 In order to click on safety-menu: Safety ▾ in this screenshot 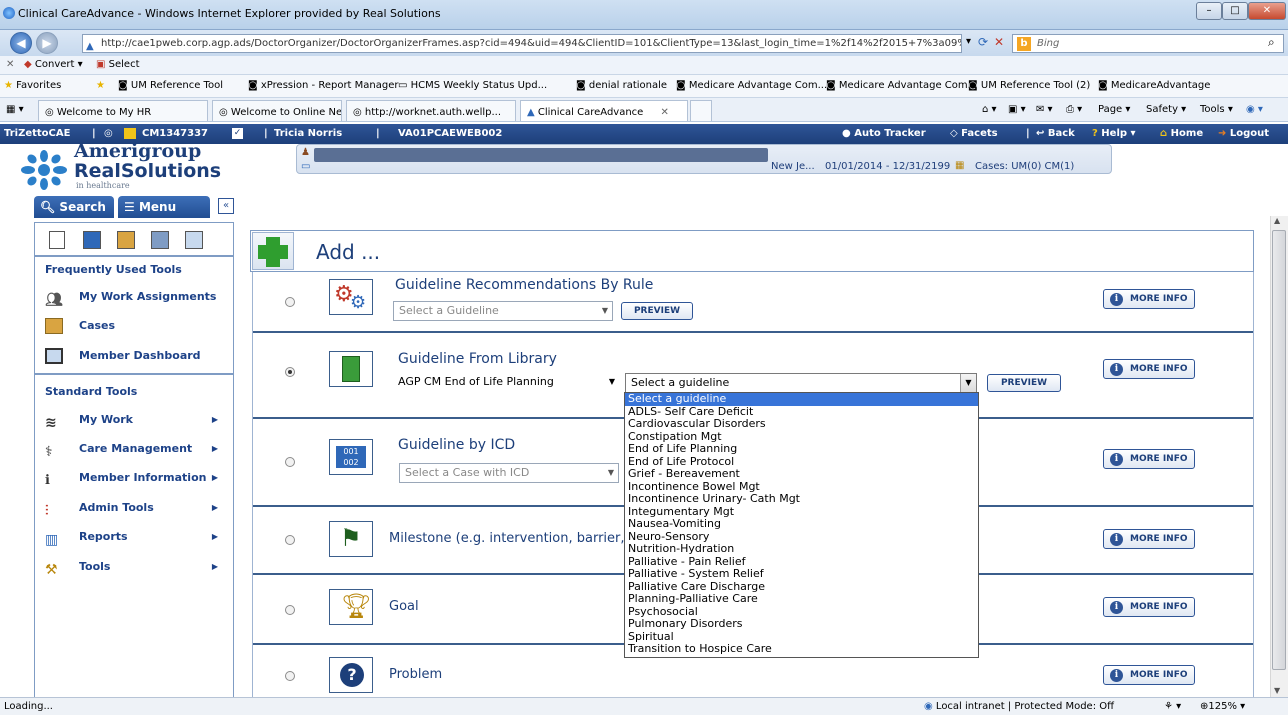, I will do `click(1166, 109)`.